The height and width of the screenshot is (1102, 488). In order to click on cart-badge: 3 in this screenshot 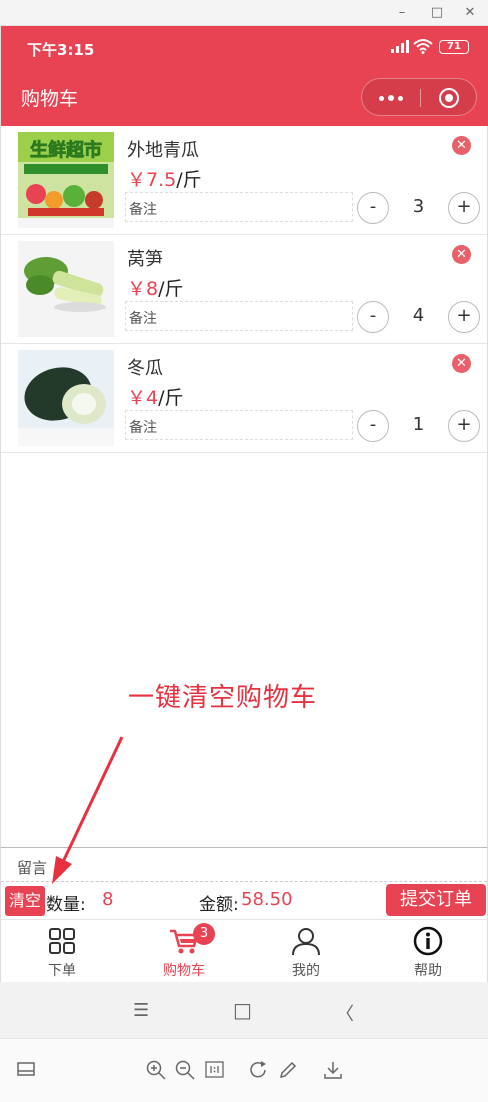, I will do `click(204, 934)`.